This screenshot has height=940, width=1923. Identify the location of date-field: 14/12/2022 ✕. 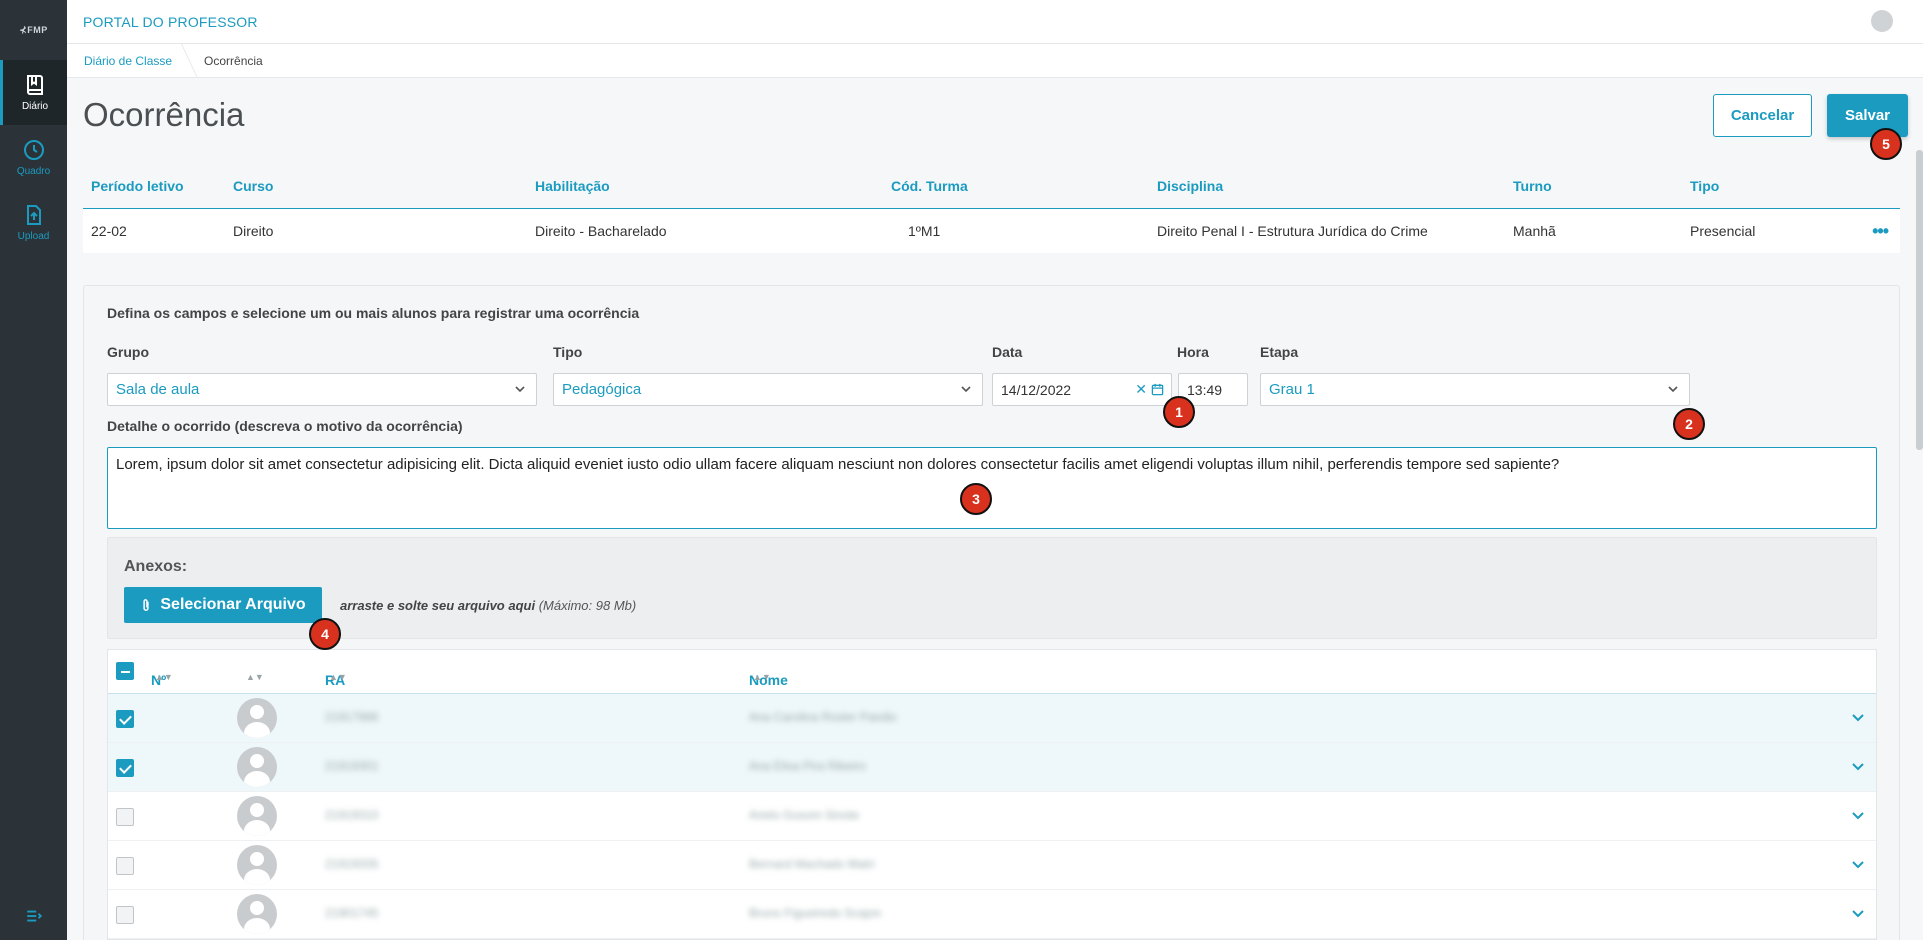
(1082, 389).